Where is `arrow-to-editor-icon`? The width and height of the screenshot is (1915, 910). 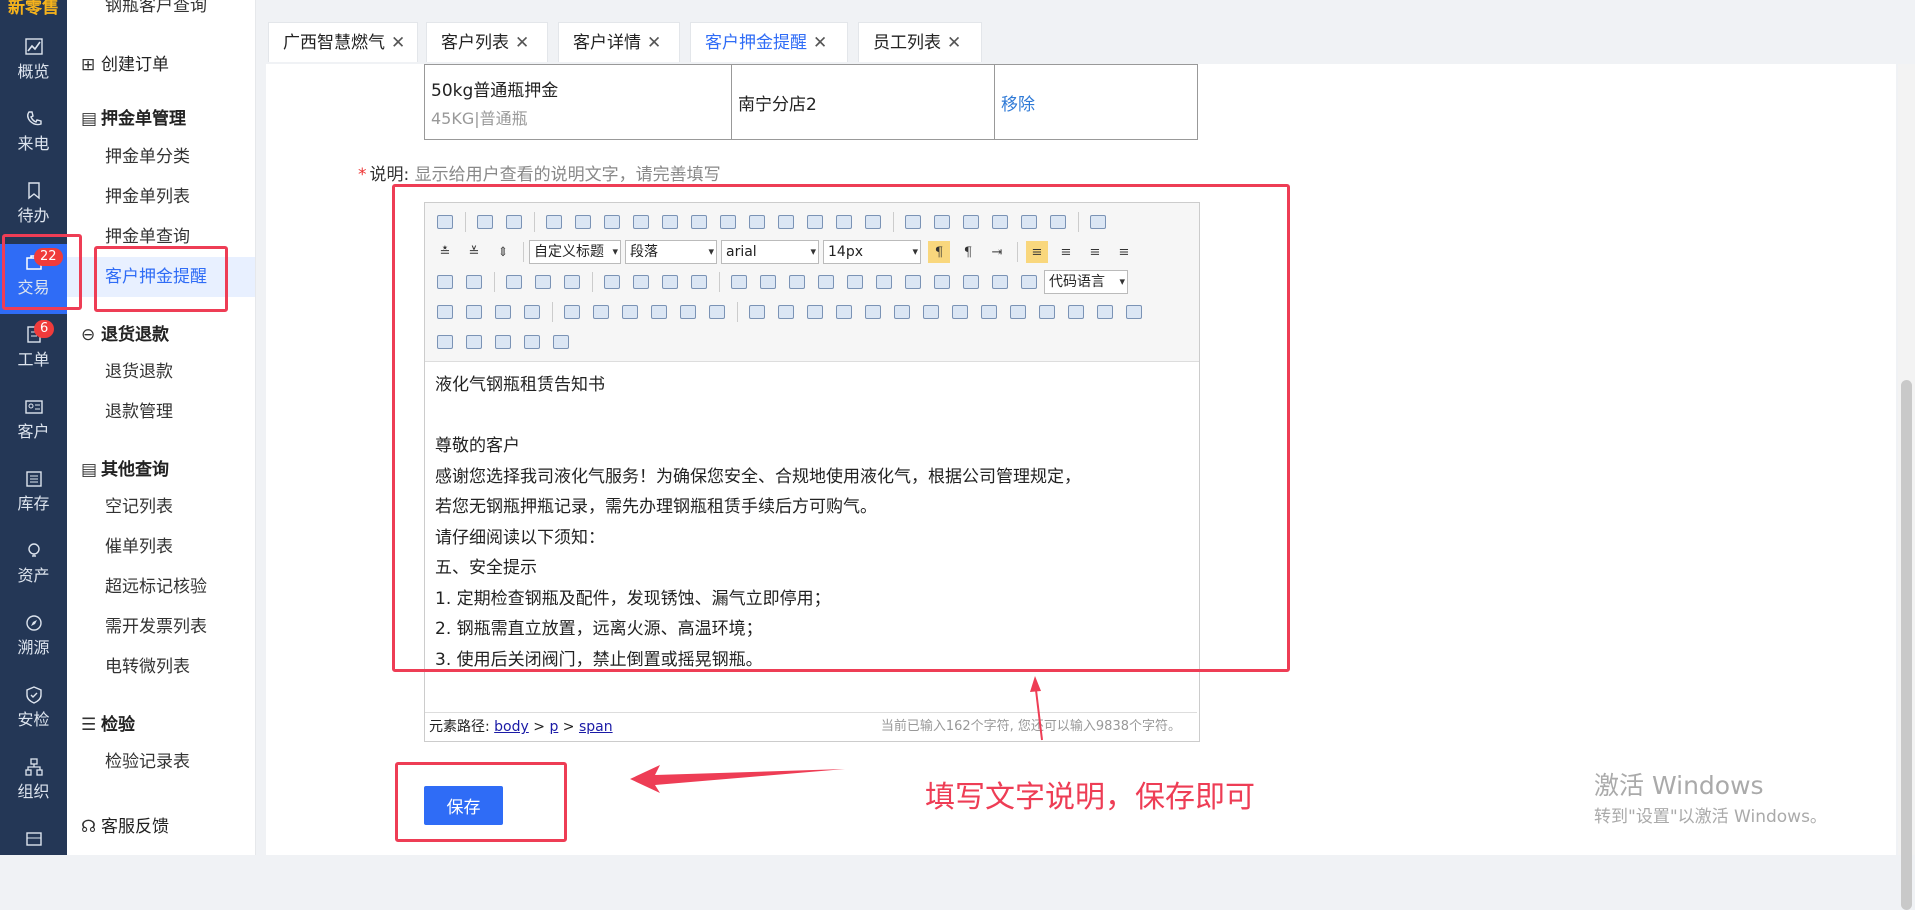 arrow-to-editor-icon is located at coordinates (1035, 684).